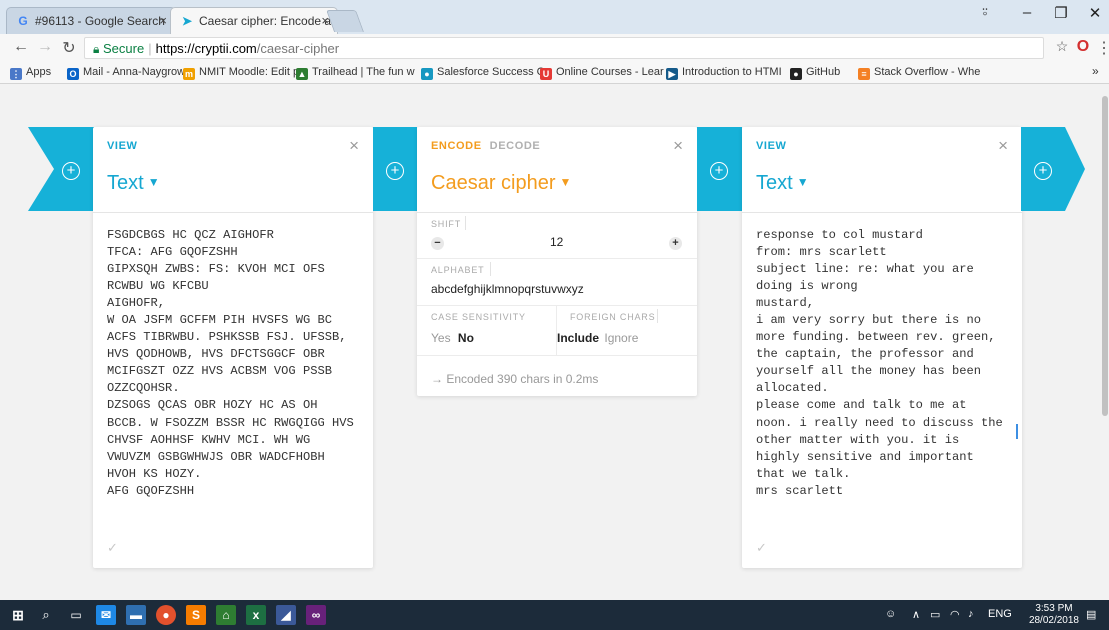 The width and height of the screenshot is (1109, 630). What do you see at coordinates (1083, 47) in the screenshot?
I see `opera-extension-icon: O` at bounding box center [1083, 47].